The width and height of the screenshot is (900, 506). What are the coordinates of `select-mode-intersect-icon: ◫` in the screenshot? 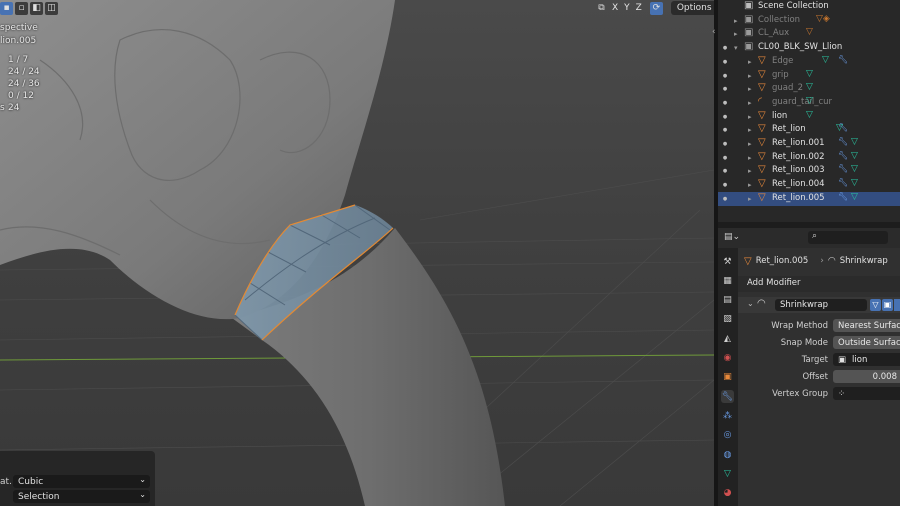 It's located at (51, 8).